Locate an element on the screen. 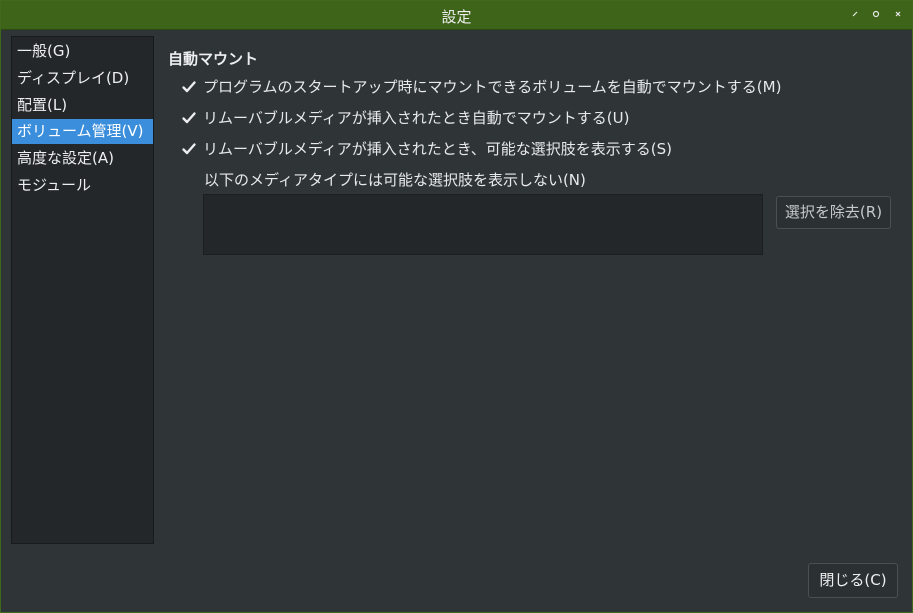 This screenshot has height=613, width=913. section-title-automount: 自動マウント is located at coordinates (213, 59).